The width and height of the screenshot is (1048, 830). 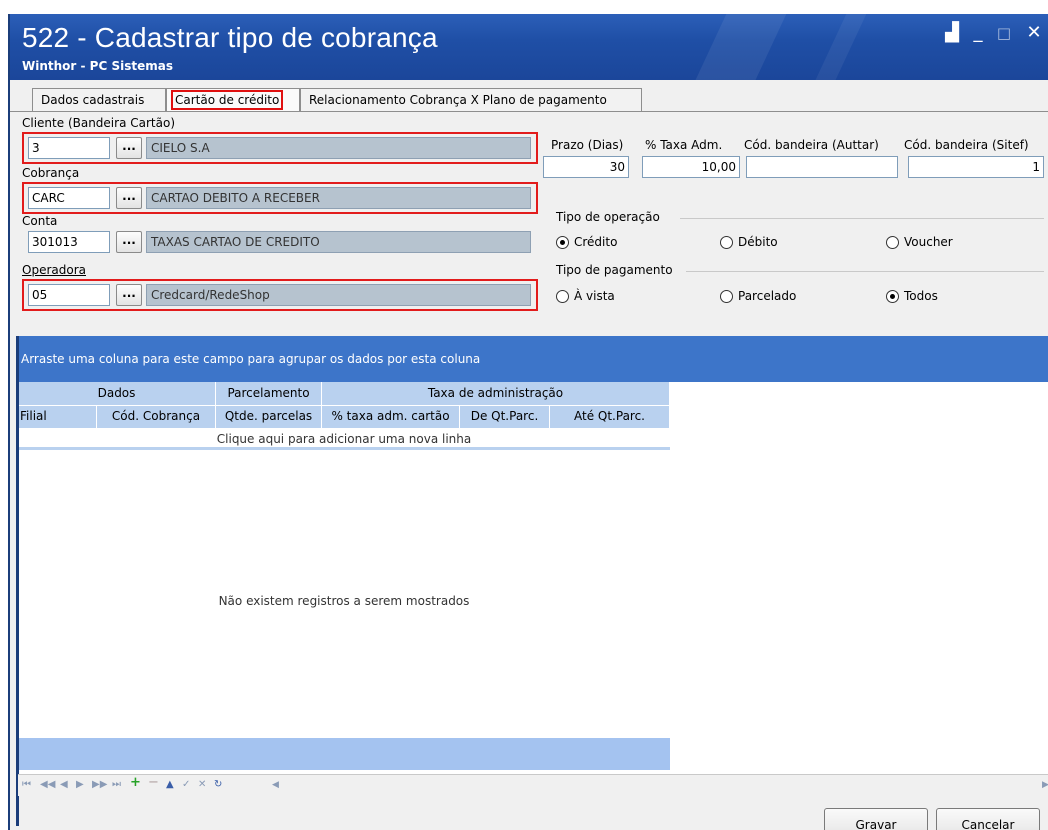 I want to click on restore-icon: ▟, so click(x=952, y=34).